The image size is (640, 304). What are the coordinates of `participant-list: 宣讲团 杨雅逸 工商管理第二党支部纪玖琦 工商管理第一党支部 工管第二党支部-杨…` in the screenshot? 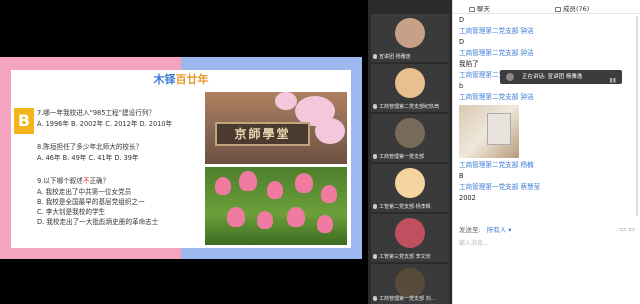 It's located at (410, 152).